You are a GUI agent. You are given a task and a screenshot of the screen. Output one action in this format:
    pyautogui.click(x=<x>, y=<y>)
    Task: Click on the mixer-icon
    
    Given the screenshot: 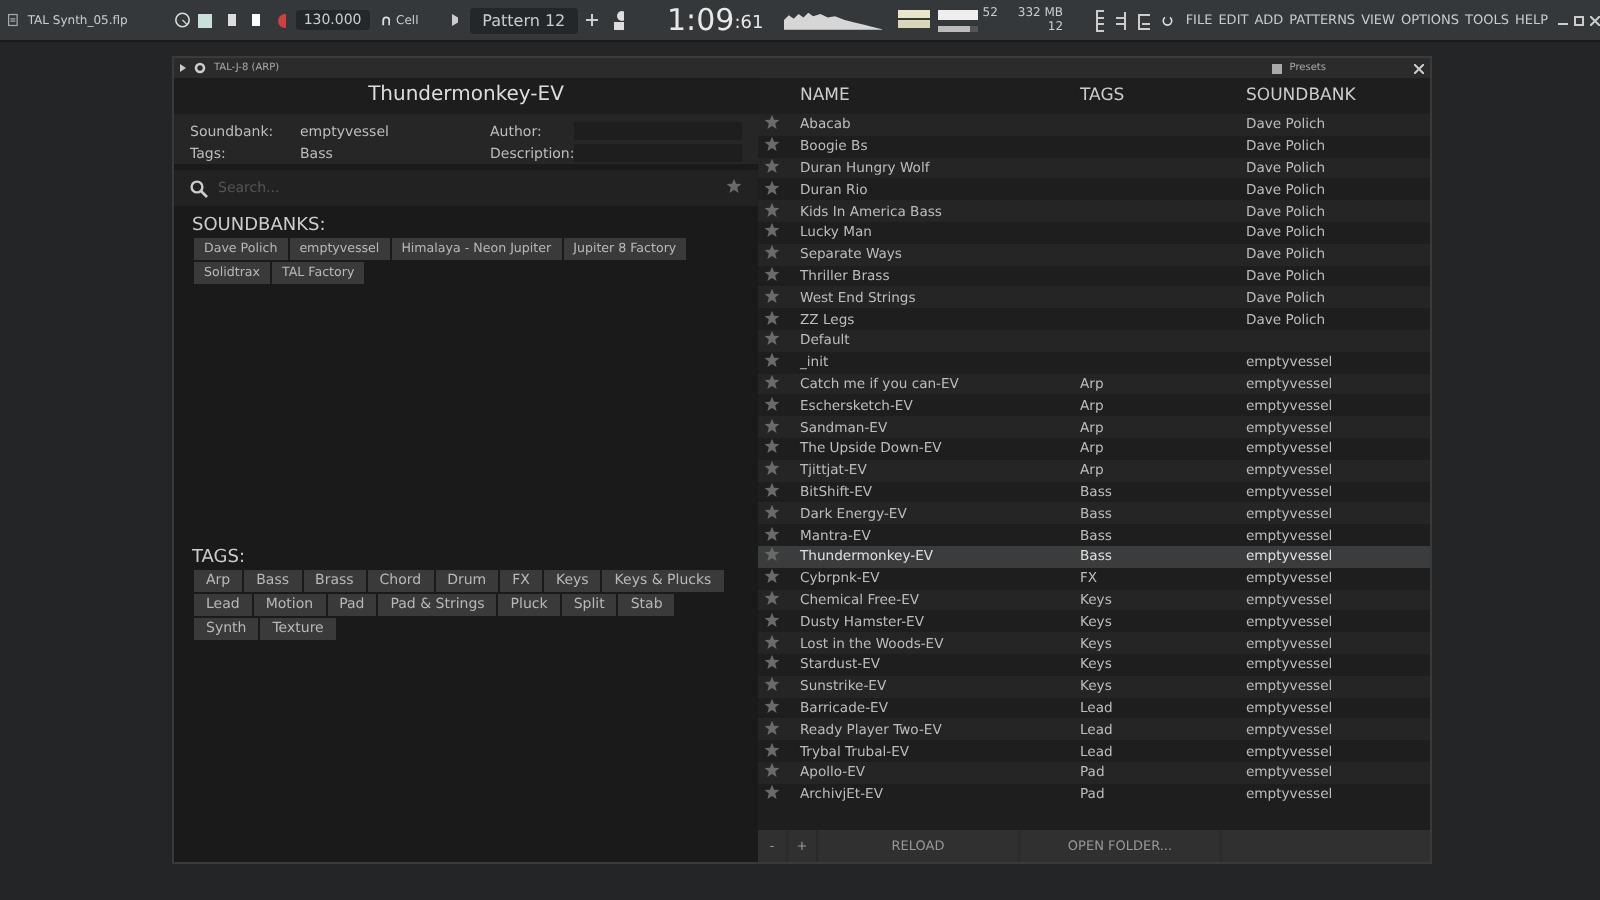 What is the action you would take?
    pyautogui.click(x=1099, y=20)
    